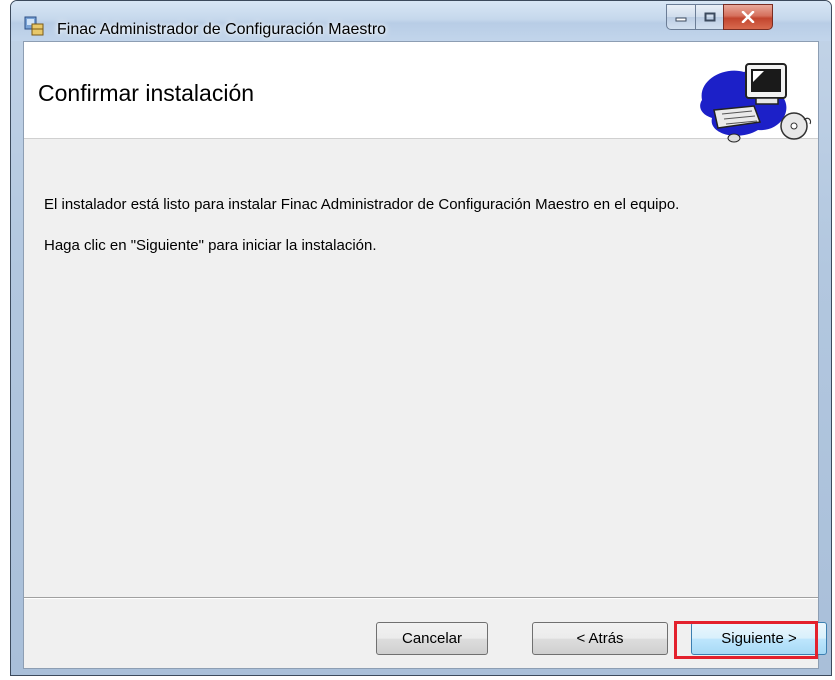 The image size is (835, 680). What do you see at coordinates (681, 19) in the screenshot?
I see `minimize-icon` at bounding box center [681, 19].